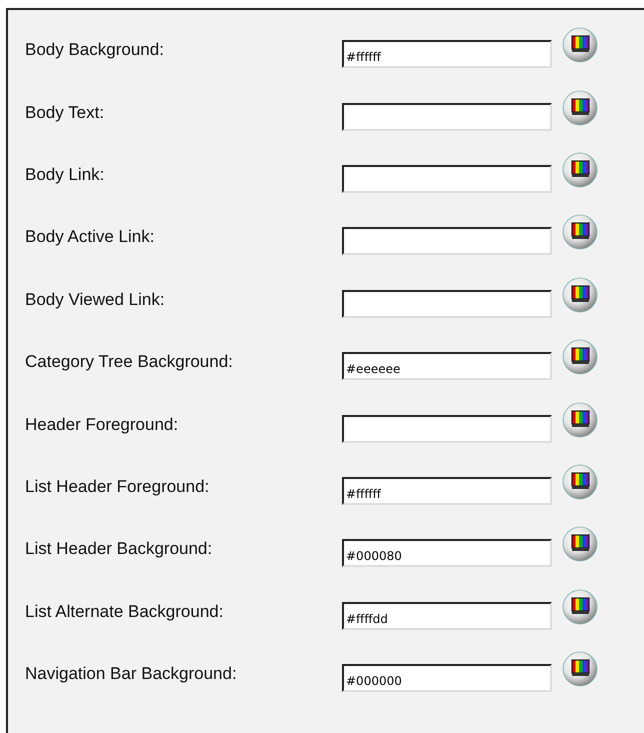 This screenshot has width=644, height=733. What do you see at coordinates (131, 674) in the screenshot?
I see `field-label: Navigation Bar Background:` at bounding box center [131, 674].